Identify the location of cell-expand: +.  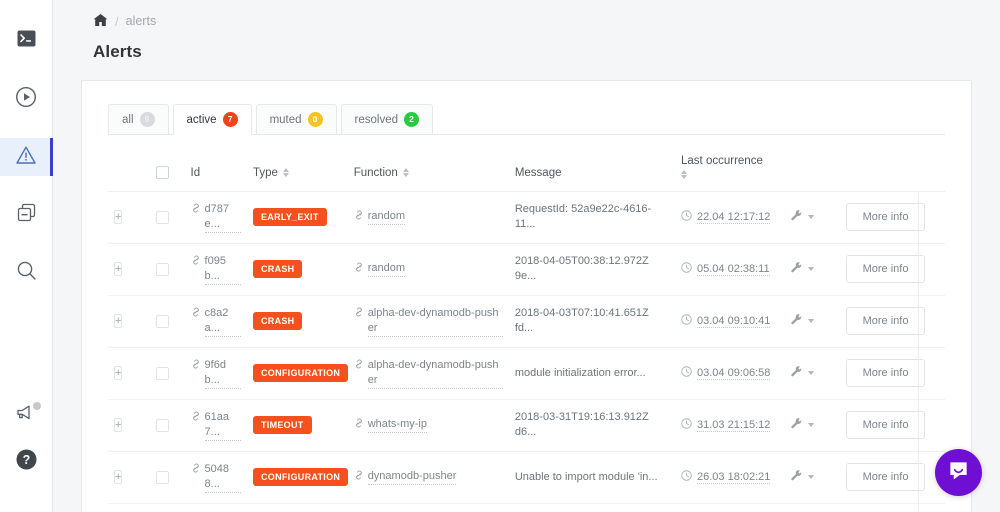
(129, 269).